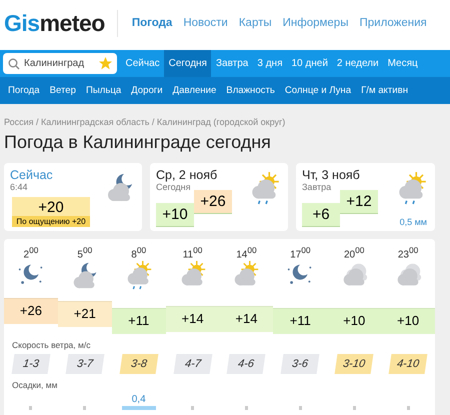 The image size is (450, 415). What do you see at coordinates (205, 23) in the screenshot?
I see `nav-link: Новости` at bounding box center [205, 23].